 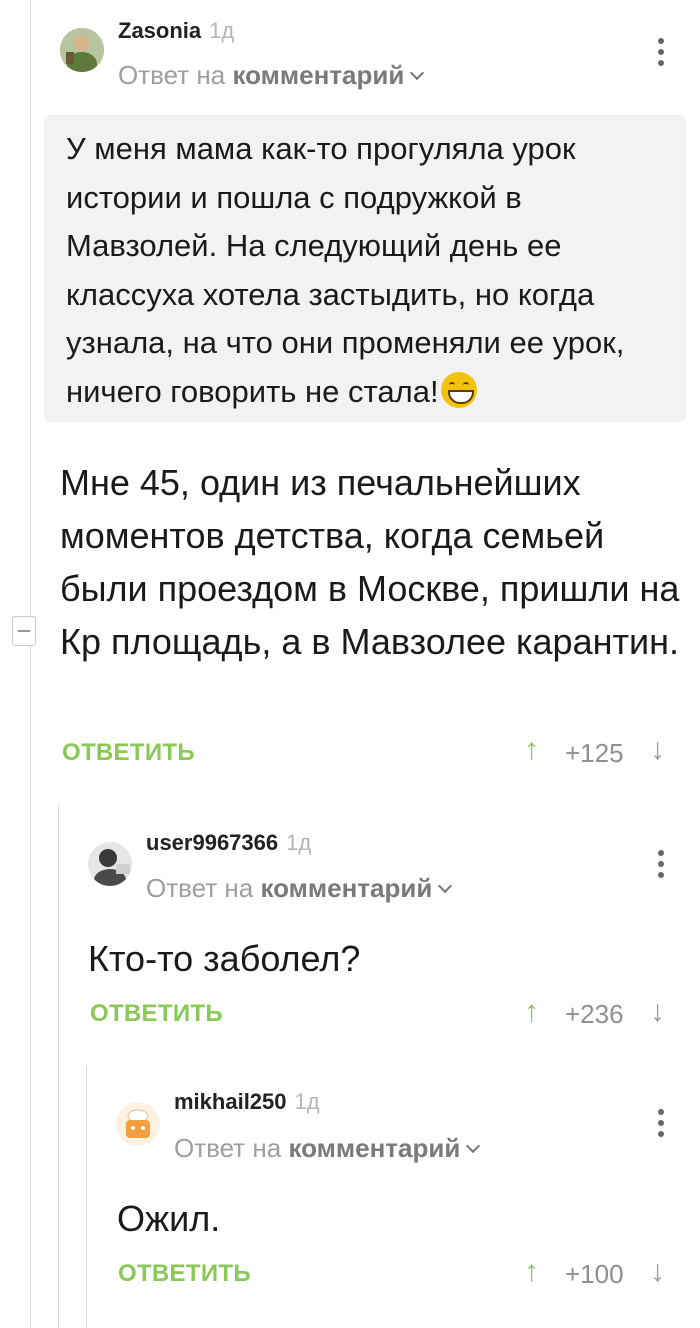 What do you see at coordinates (169, 1218) in the screenshot?
I see `comment-text: Ожил.` at bounding box center [169, 1218].